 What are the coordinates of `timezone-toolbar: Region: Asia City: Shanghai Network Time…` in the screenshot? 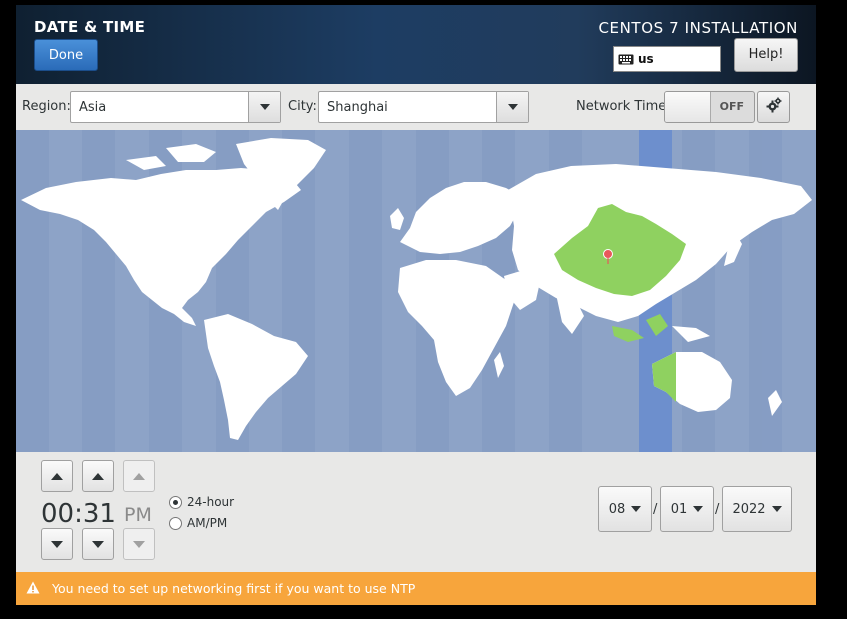 It's located at (416, 107).